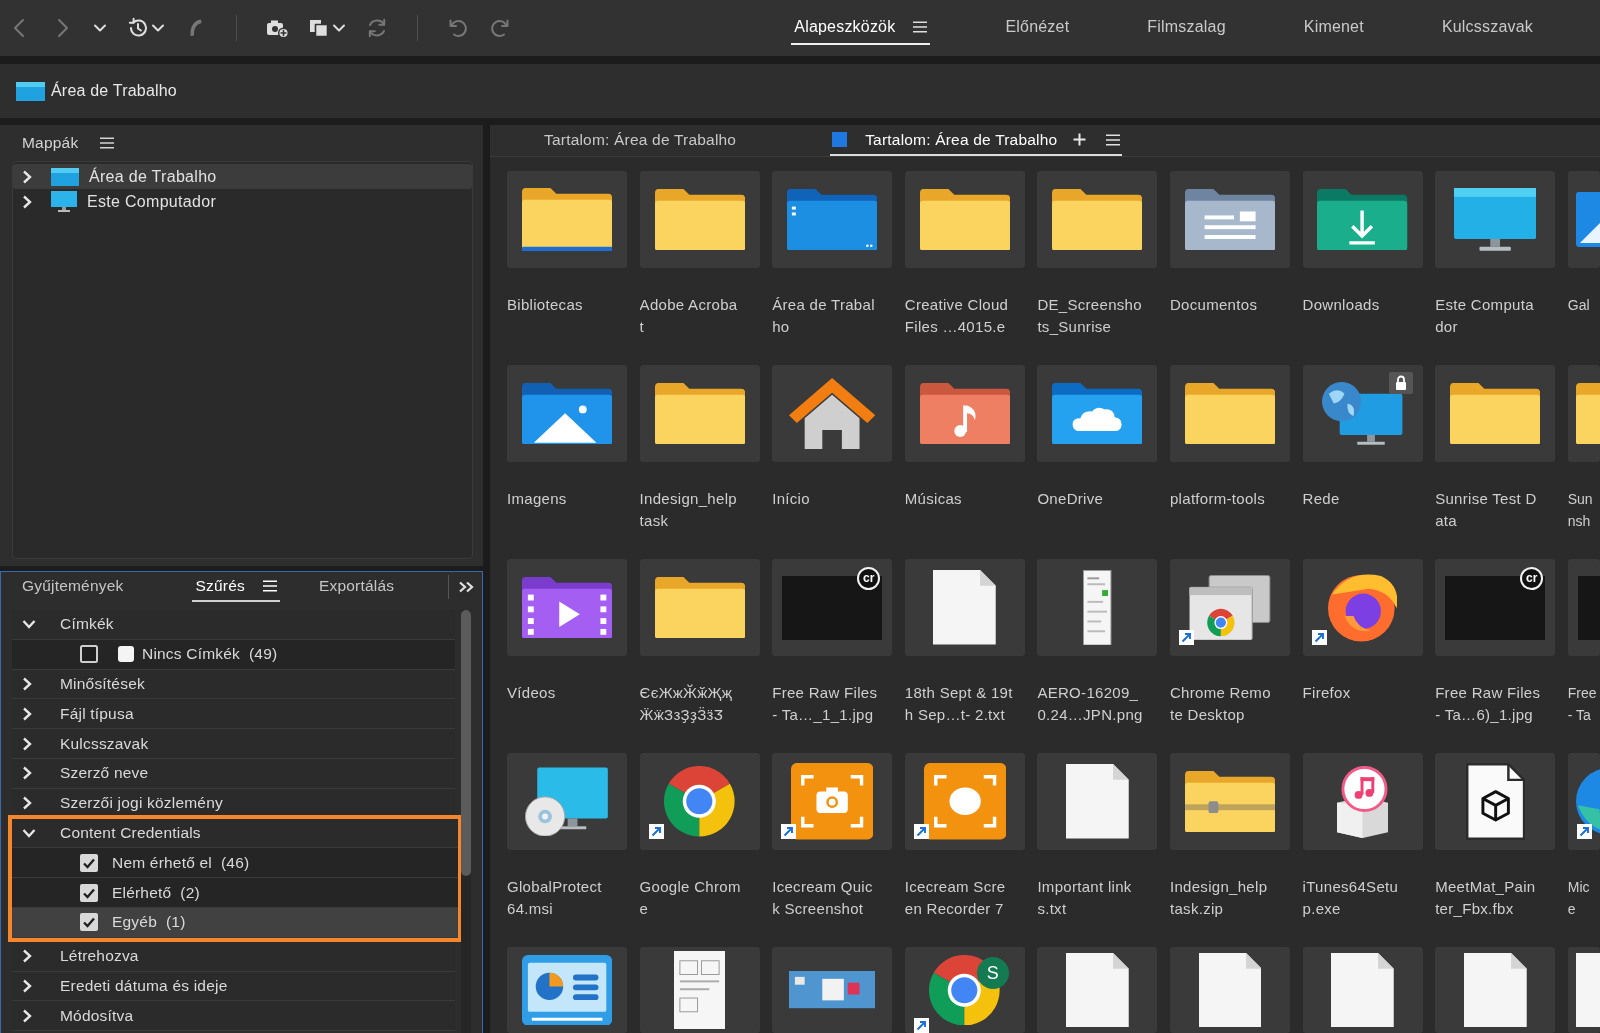 The height and width of the screenshot is (1033, 1600). I want to click on music-box-icon, so click(1363, 801).